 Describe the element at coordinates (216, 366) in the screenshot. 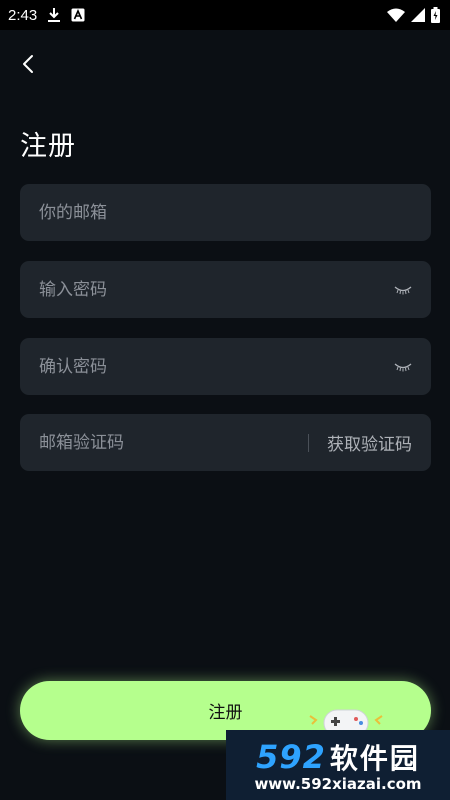

I see `confirm-password-input` at that location.